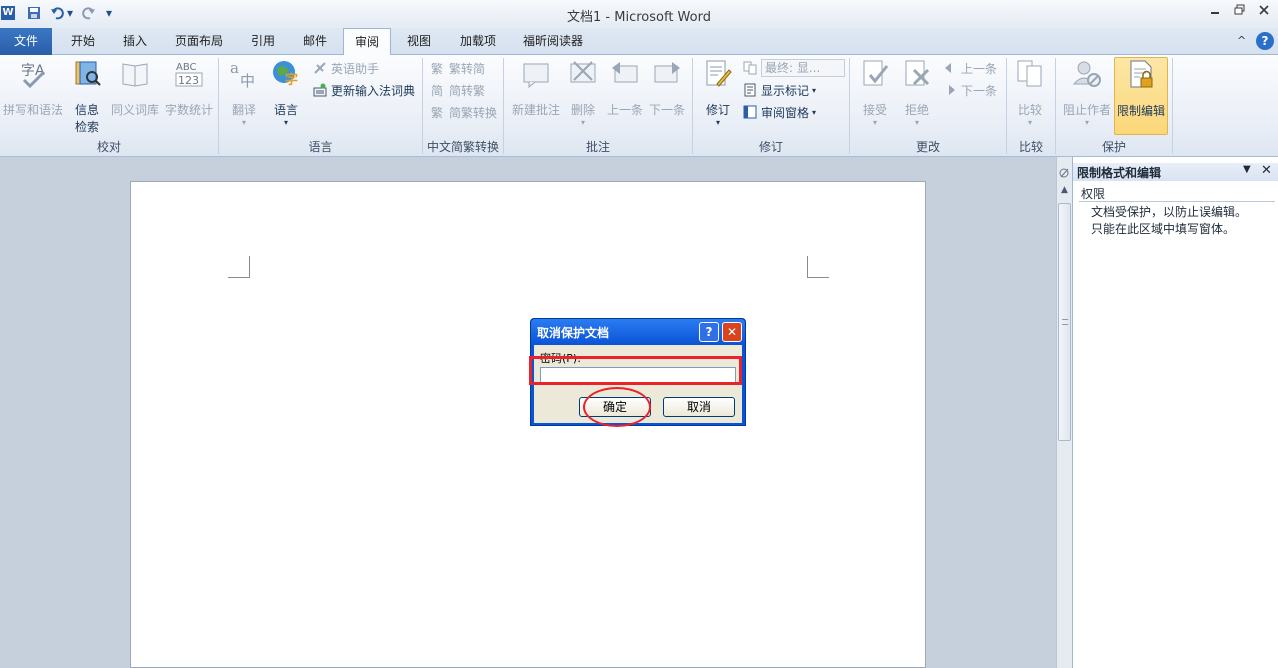 The height and width of the screenshot is (668, 1278). I want to click on show-markup-button: 显示标记 ▾, so click(779, 90).